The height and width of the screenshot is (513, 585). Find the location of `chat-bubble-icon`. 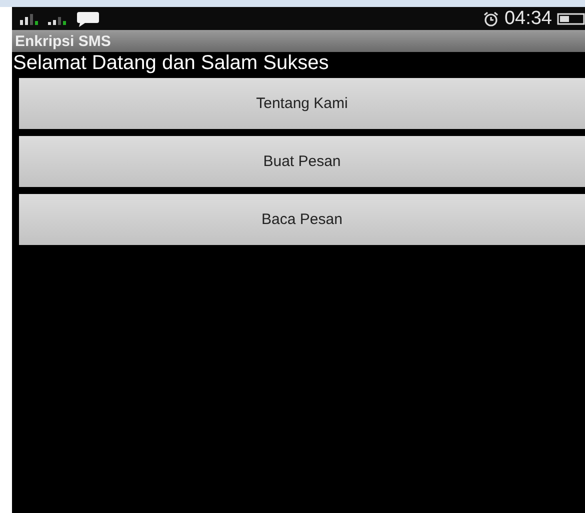

chat-bubble-icon is located at coordinates (88, 18).